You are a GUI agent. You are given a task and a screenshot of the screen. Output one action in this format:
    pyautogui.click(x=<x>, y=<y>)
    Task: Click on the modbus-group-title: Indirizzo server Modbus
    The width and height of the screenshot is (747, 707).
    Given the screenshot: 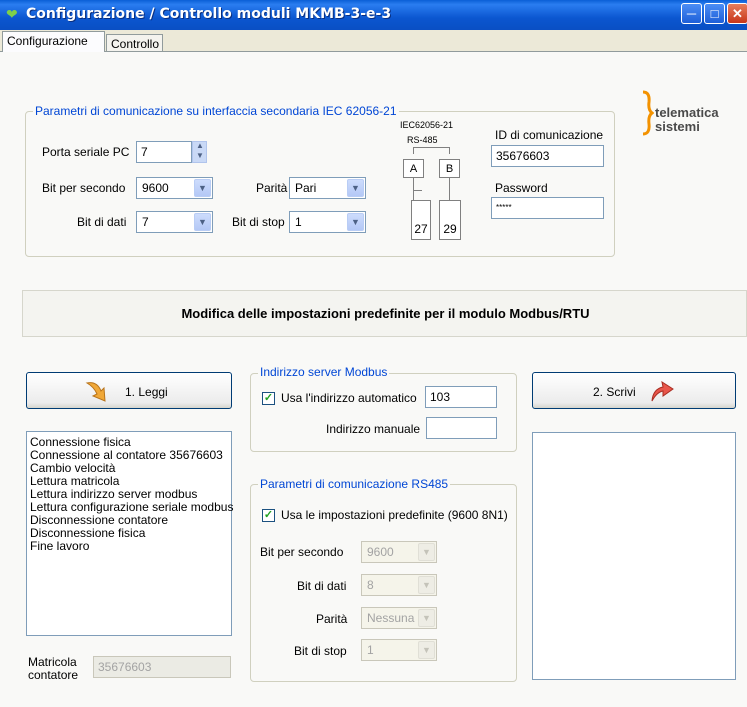 What is the action you would take?
    pyautogui.click(x=324, y=372)
    